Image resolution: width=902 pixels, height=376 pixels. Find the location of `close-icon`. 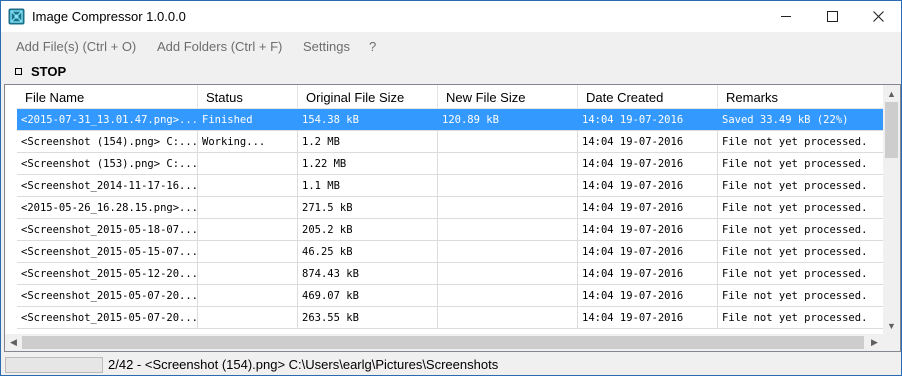

close-icon is located at coordinates (878, 16).